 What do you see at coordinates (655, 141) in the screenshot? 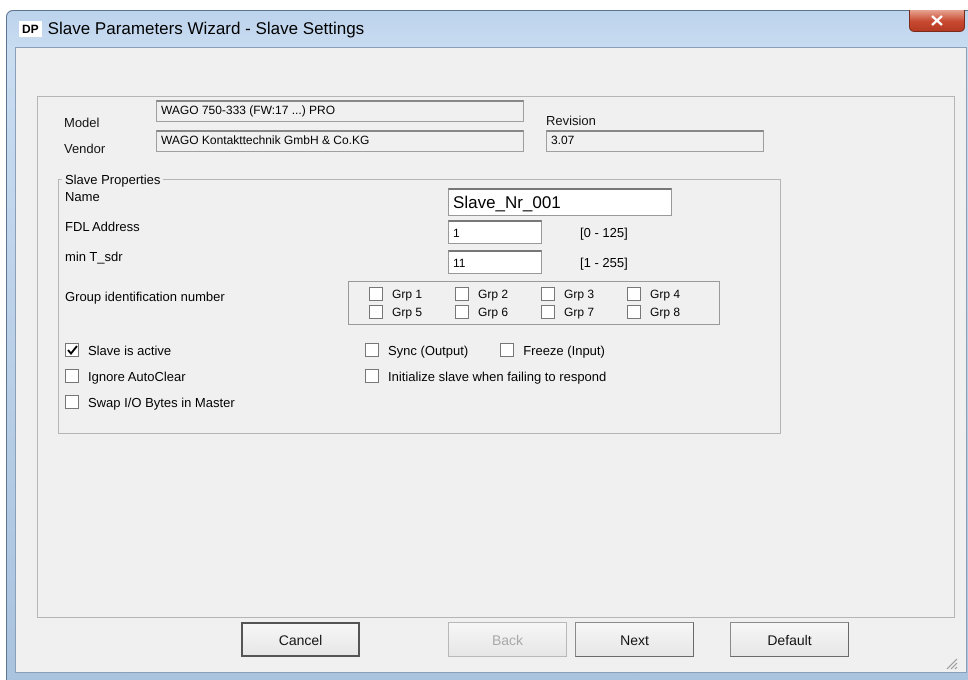
I see `revision-field: 3.07` at bounding box center [655, 141].